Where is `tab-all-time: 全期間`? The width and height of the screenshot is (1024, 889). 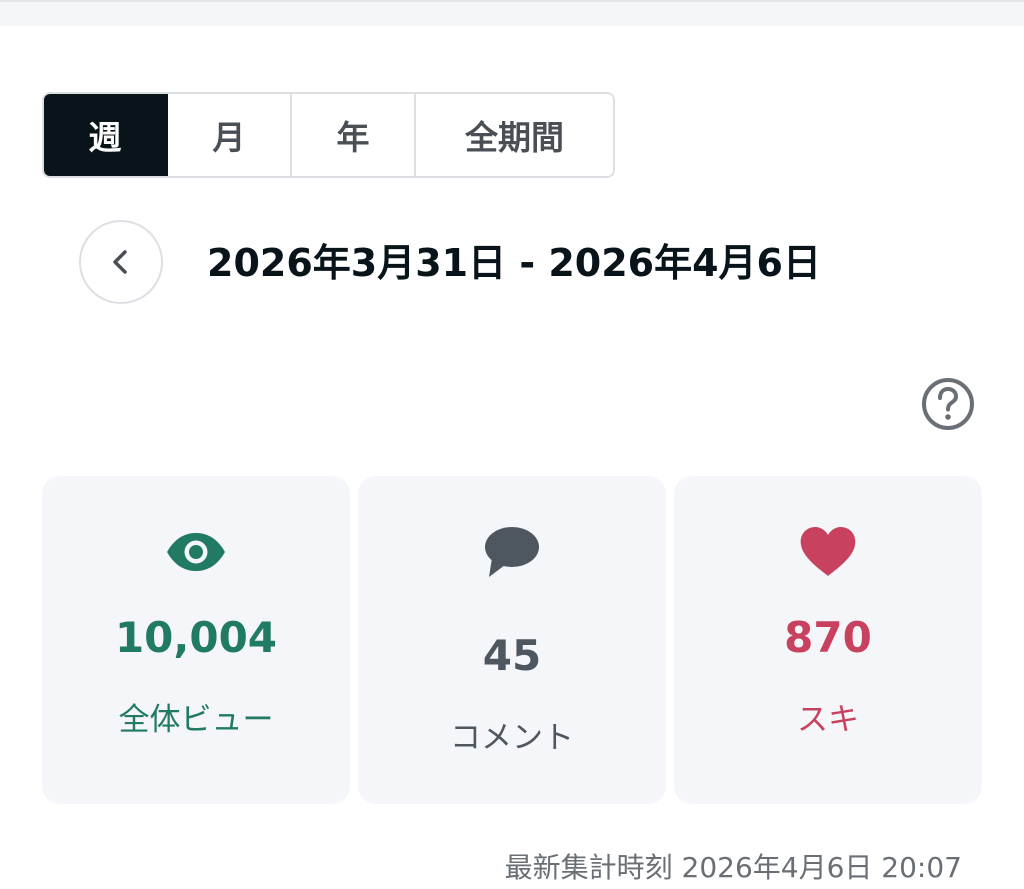 tab-all-time: 全期間 is located at coordinates (514, 135).